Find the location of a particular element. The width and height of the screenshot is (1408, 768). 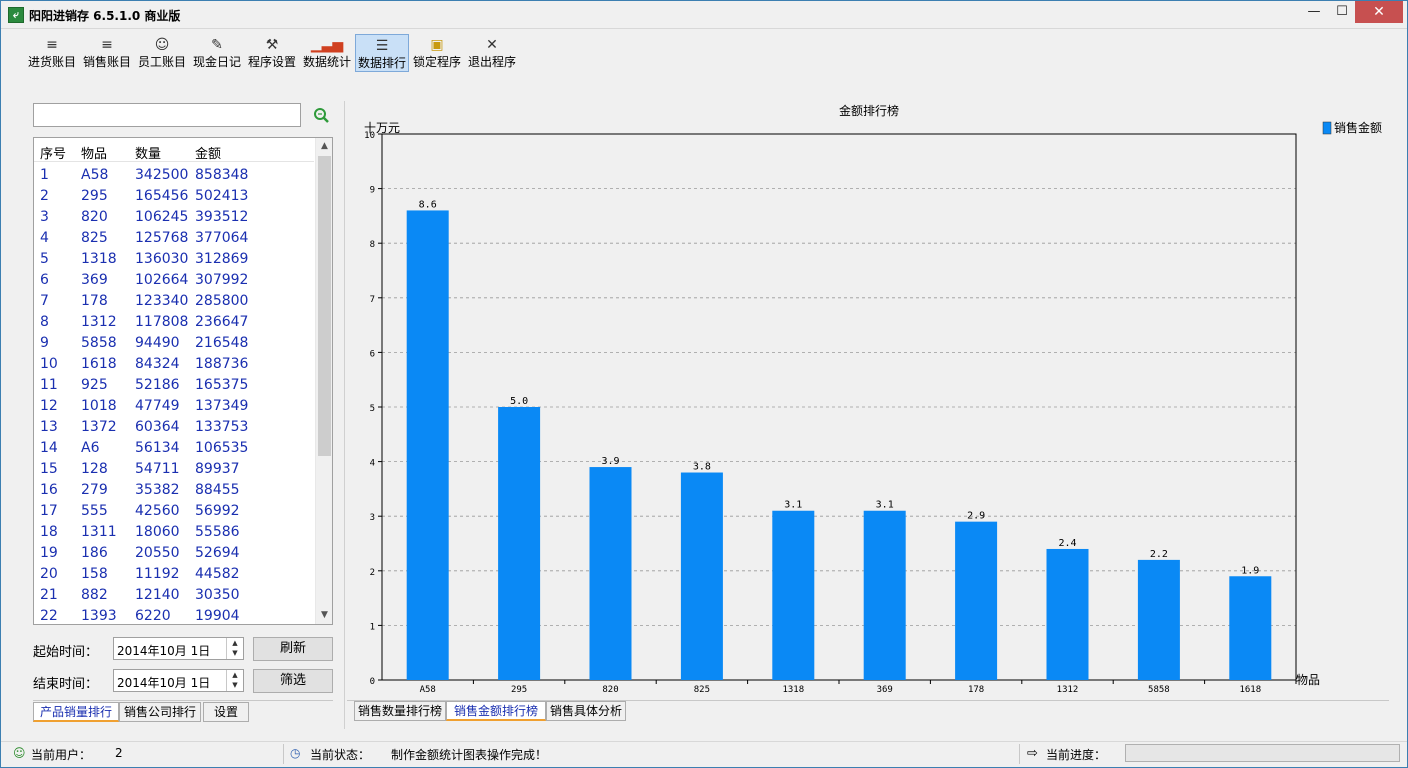

scroll-down-icon: ▼ is located at coordinates (324, 615).